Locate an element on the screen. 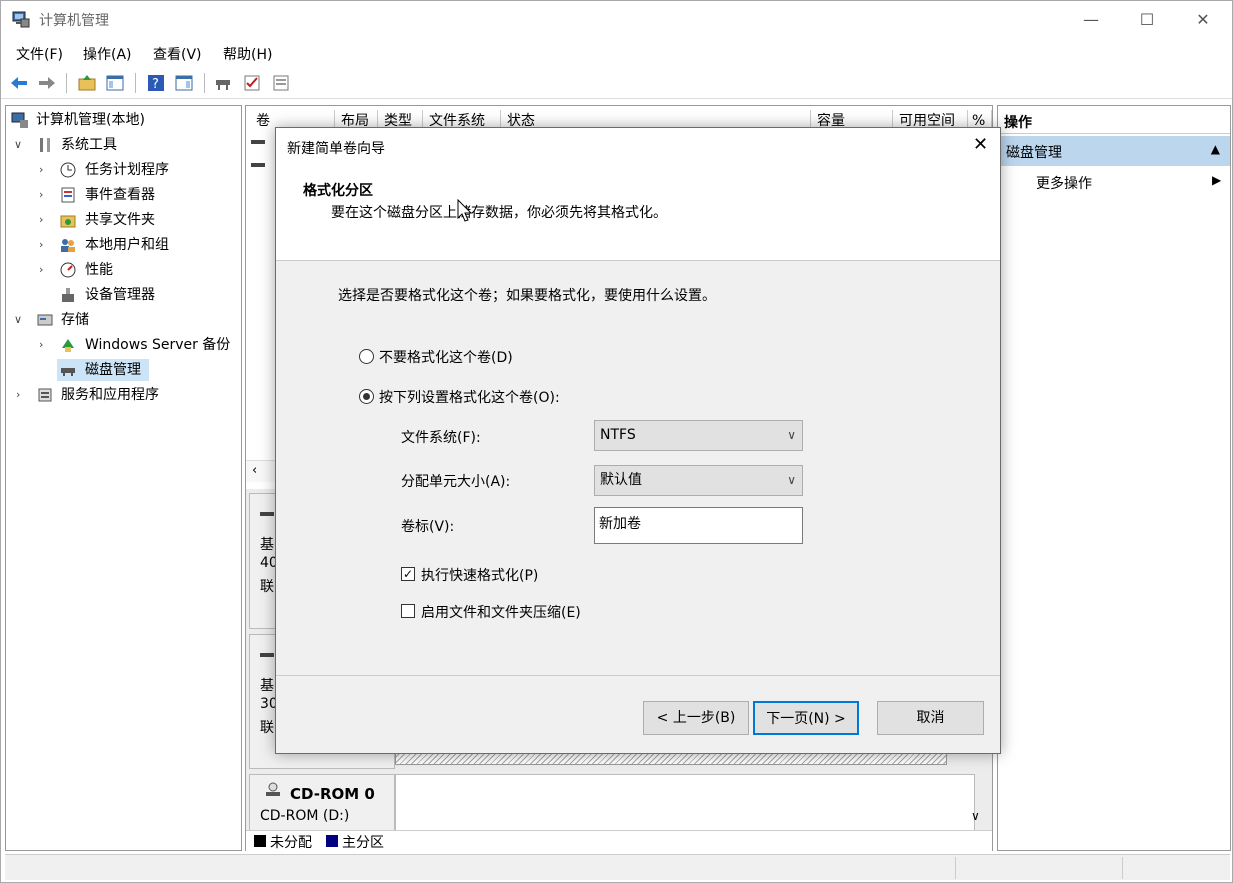 The width and height of the screenshot is (1233, 883). tree-windows-backup: Windows Server 备份 is located at coordinates (157, 345).